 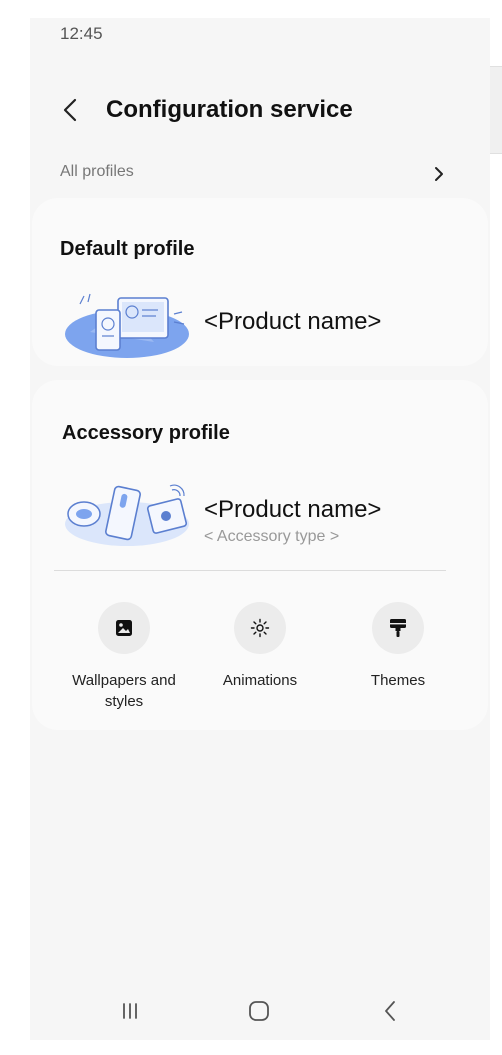 I want to click on animations-icon-circle, so click(x=260, y=628).